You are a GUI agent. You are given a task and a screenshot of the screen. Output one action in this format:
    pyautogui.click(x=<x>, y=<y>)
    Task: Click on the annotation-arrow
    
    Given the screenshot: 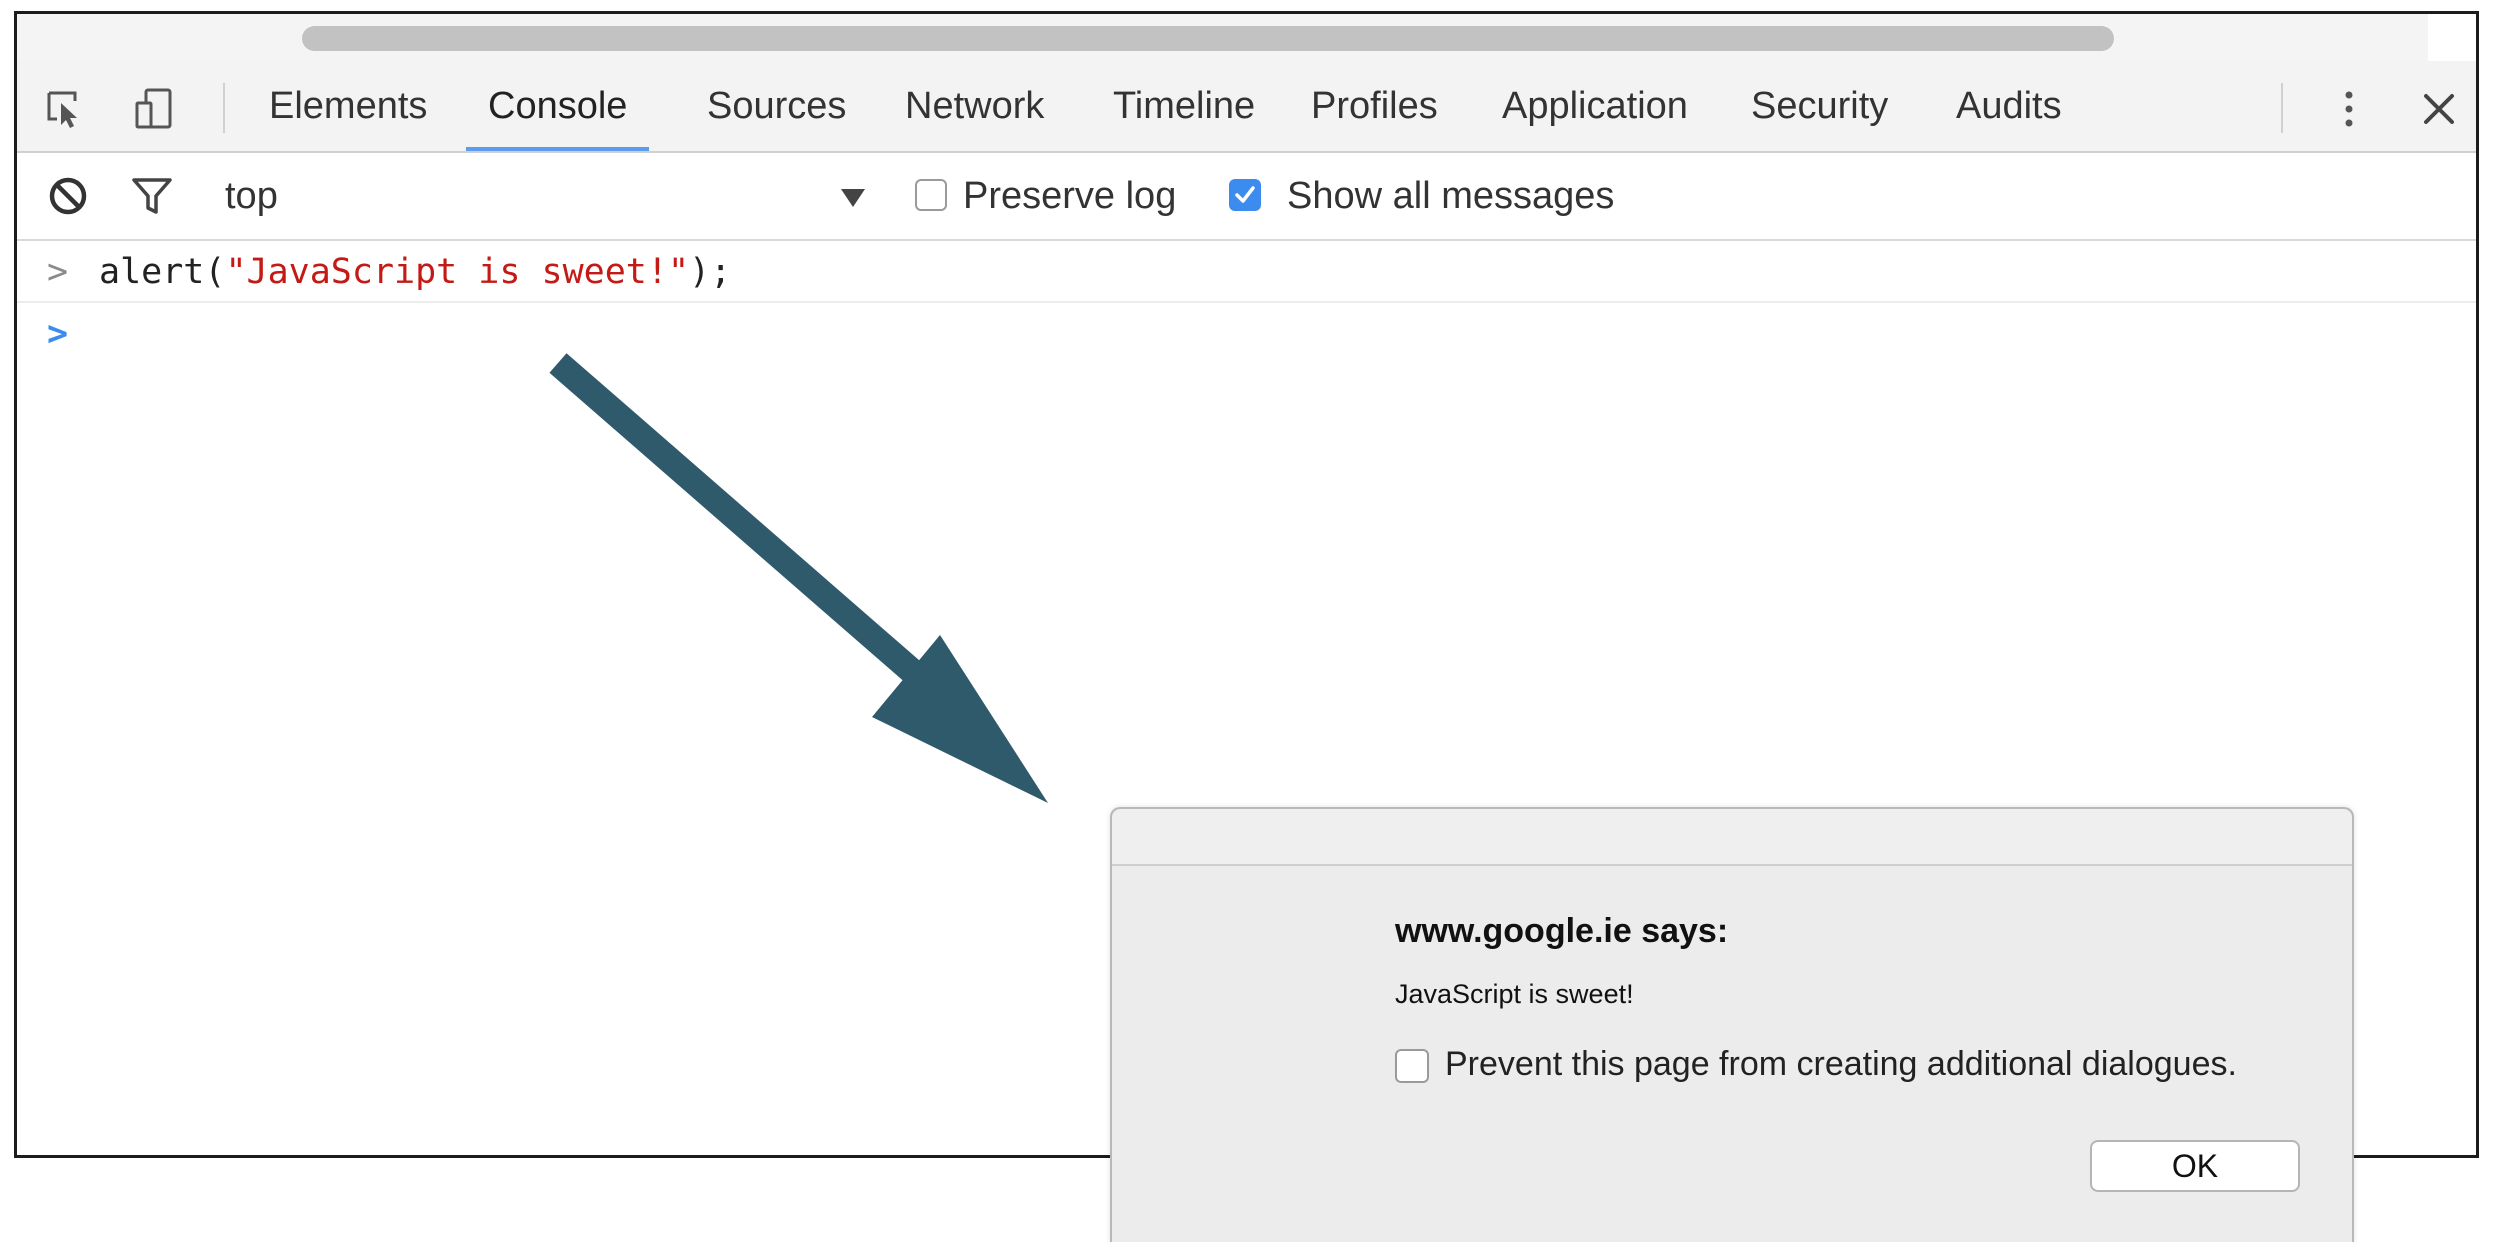 What is the action you would take?
    pyautogui.click(x=798, y=578)
    